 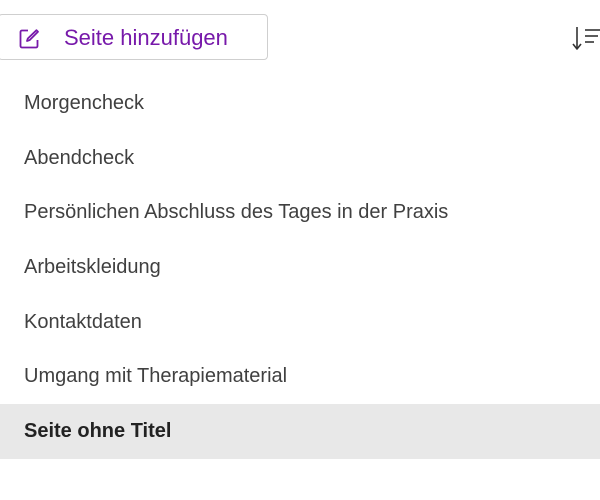 I want to click on page-item-label: Kontaktdaten, so click(x=83, y=321).